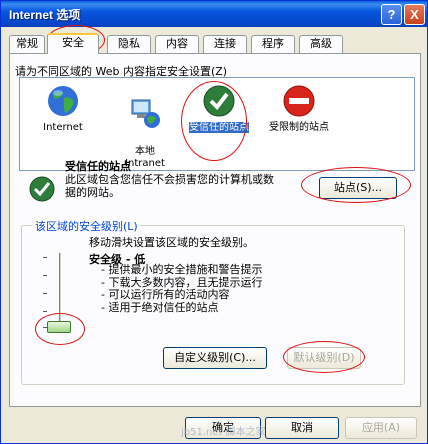 The image size is (428, 444). Describe the element at coordinates (214, 14) in the screenshot. I see `title-bar: Internet 选项 ? X` at that location.